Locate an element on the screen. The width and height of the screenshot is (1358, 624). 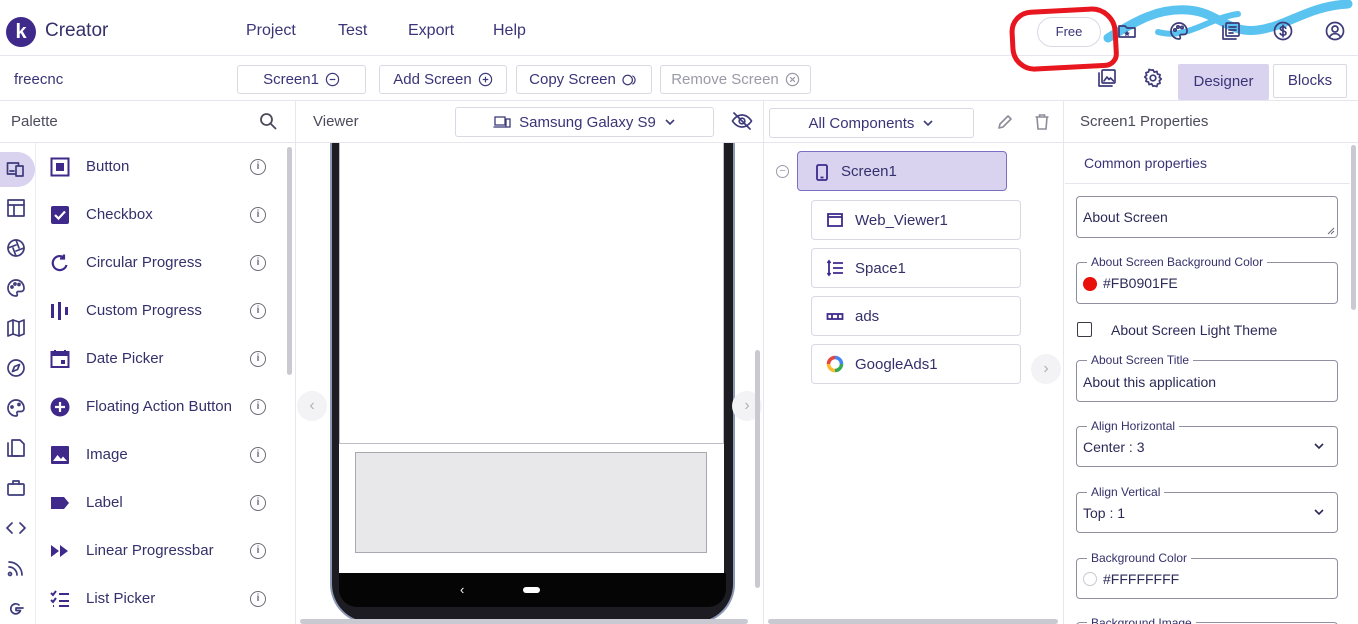
fab-icon is located at coordinates (60, 407).